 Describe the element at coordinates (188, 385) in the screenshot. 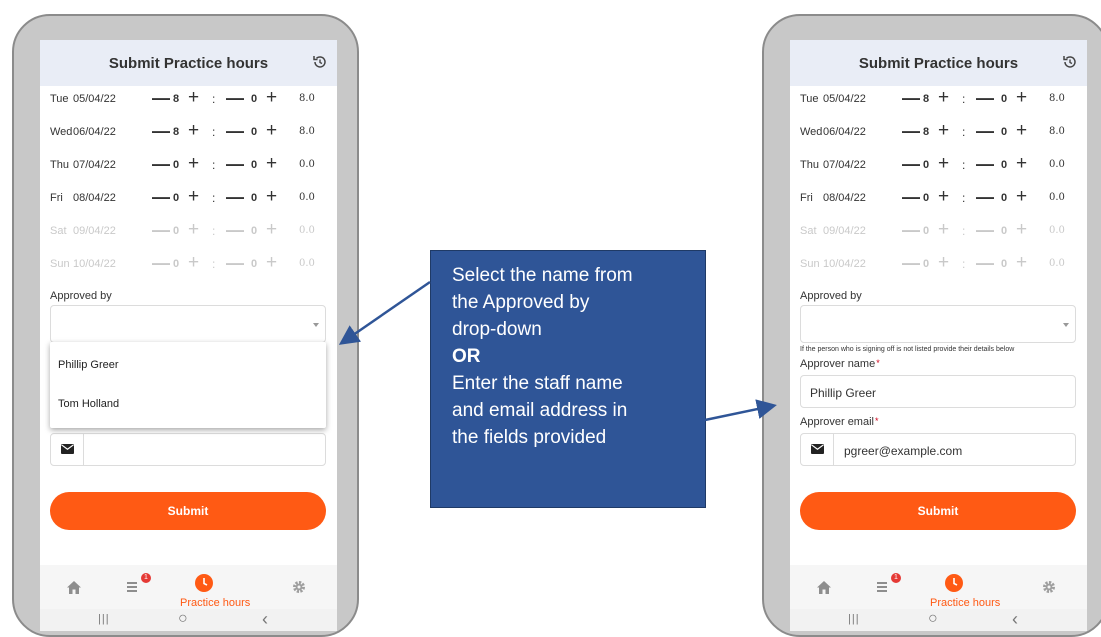

I see `approved-by-dropdown: Phillip Greer Tom Holland` at that location.